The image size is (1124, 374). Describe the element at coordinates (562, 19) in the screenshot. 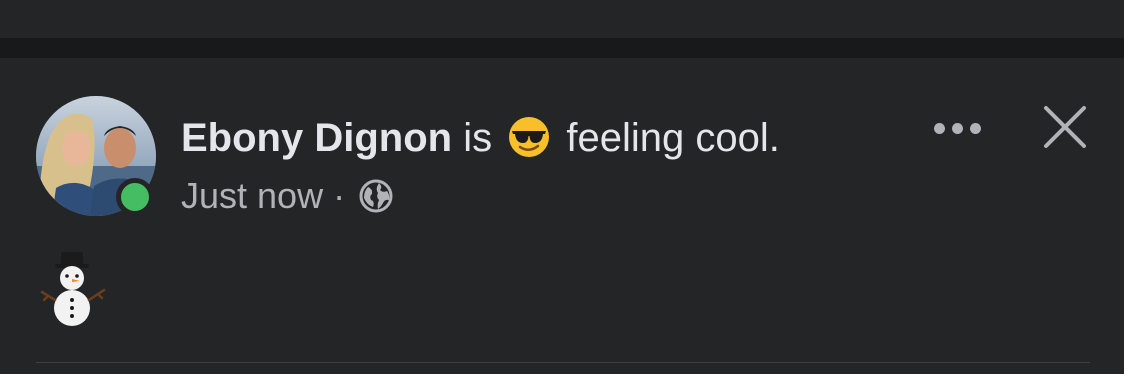

I see `top-bar` at that location.